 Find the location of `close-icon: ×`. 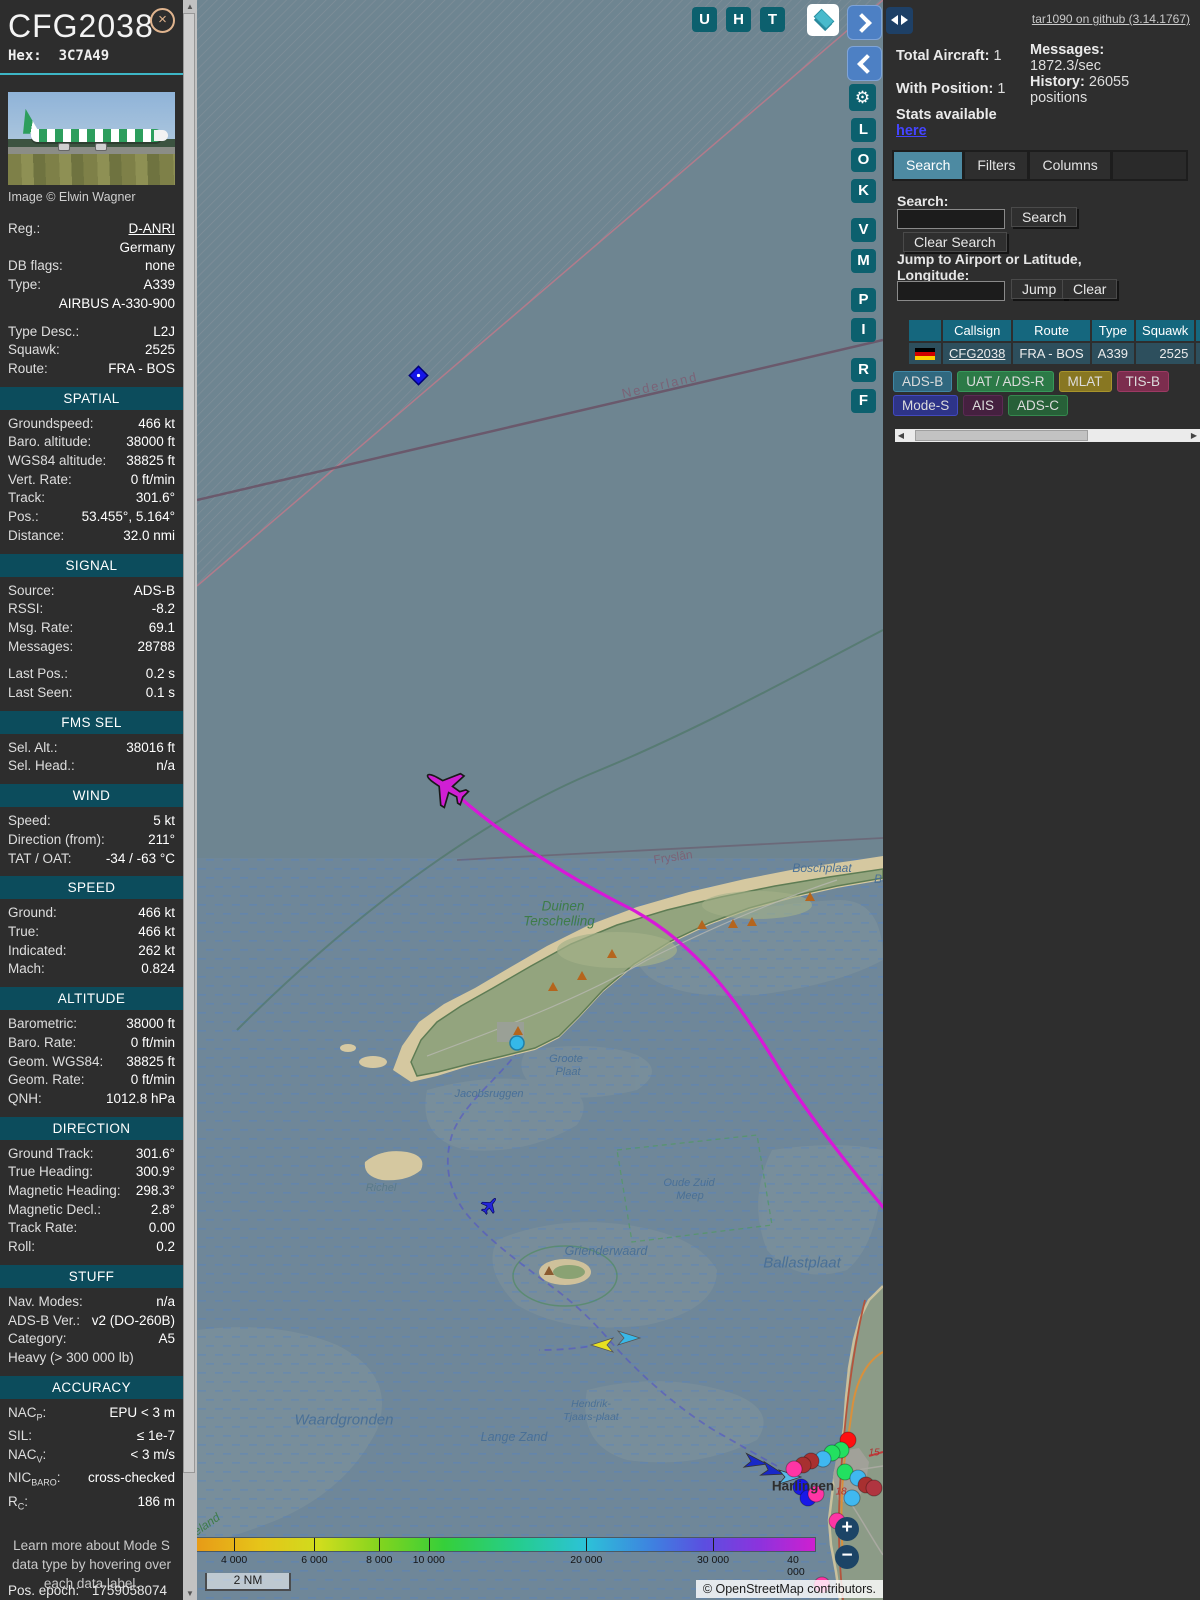

close-icon: × is located at coordinates (162, 20).